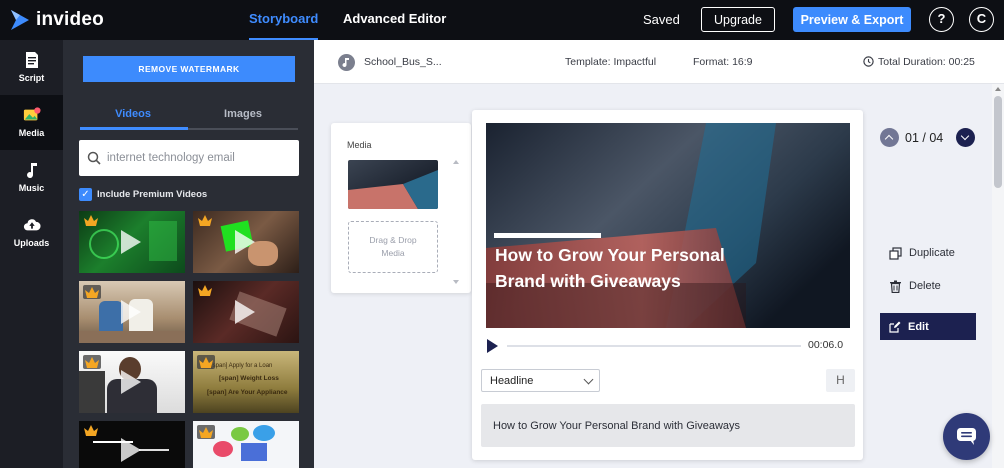 This screenshot has width=1004, height=468. I want to click on include-premium-toggle: ✓ Include Premium Videos, so click(143, 194).